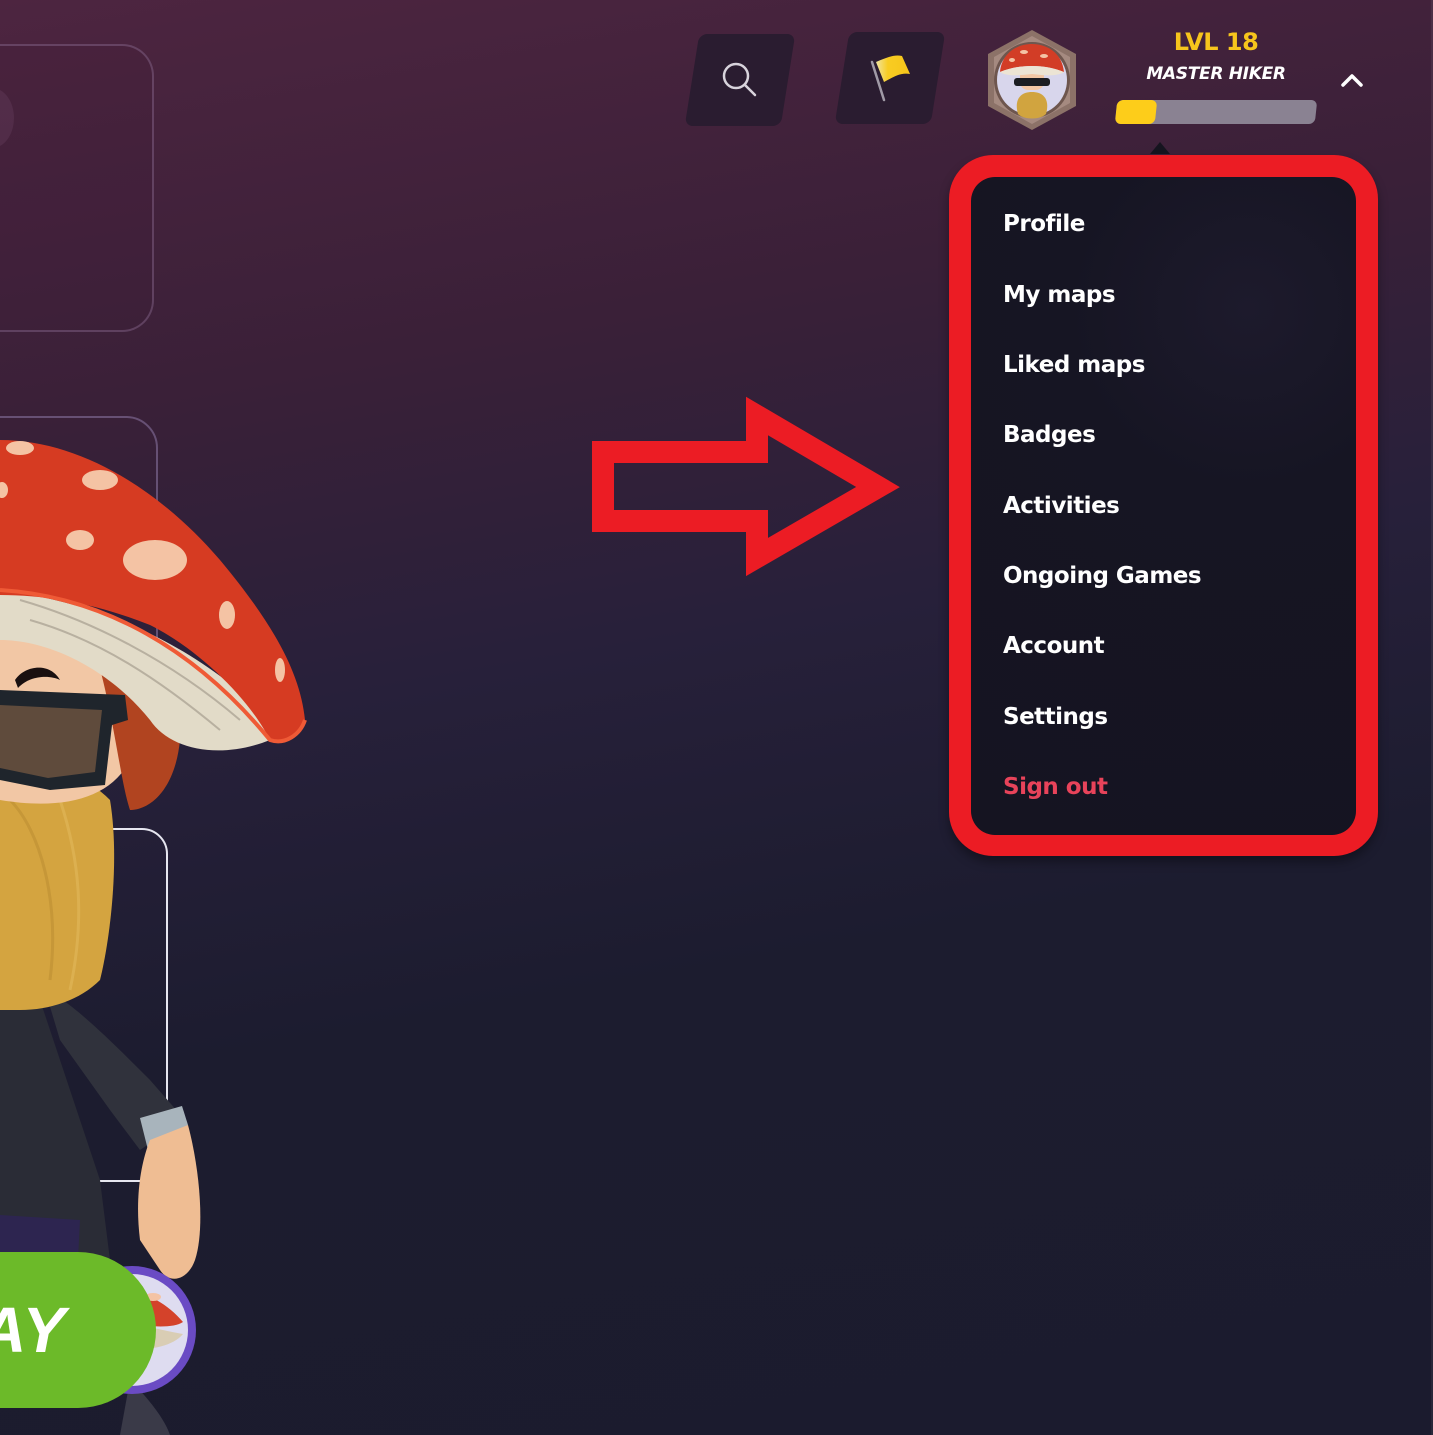 Image resolution: width=1433 pixels, height=1435 pixels. I want to click on flag-icon, so click(890, 78).